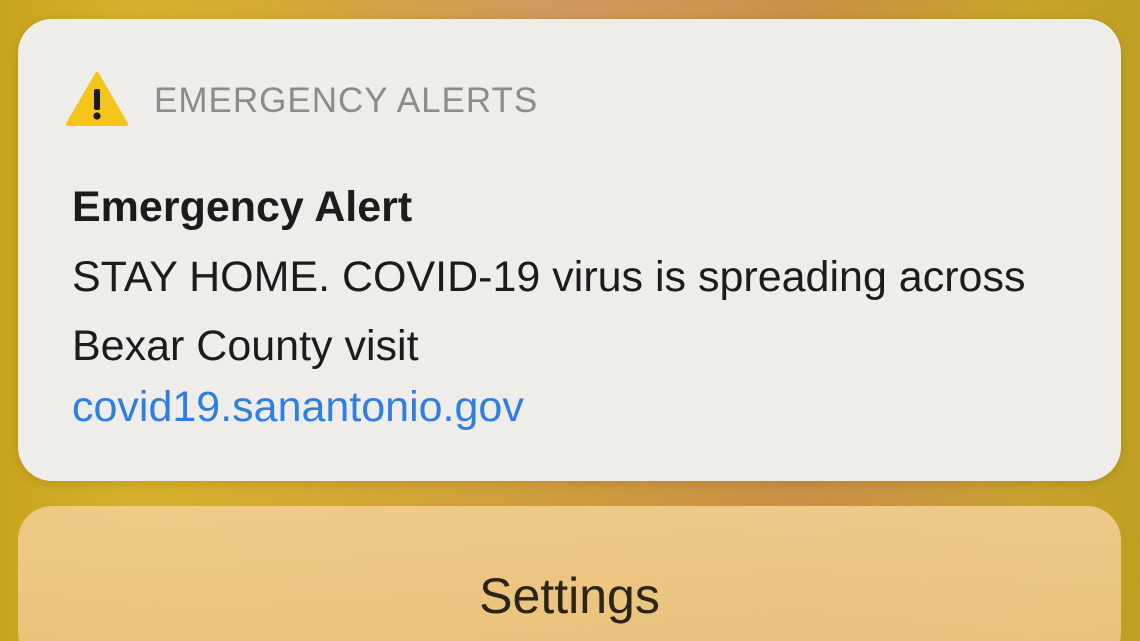 This screenshot has height=641, width=1140. Describe the element at coordinates (346, 100) in the screenshot. I see `app-name: EMERGENCY ALERTS` at that location.